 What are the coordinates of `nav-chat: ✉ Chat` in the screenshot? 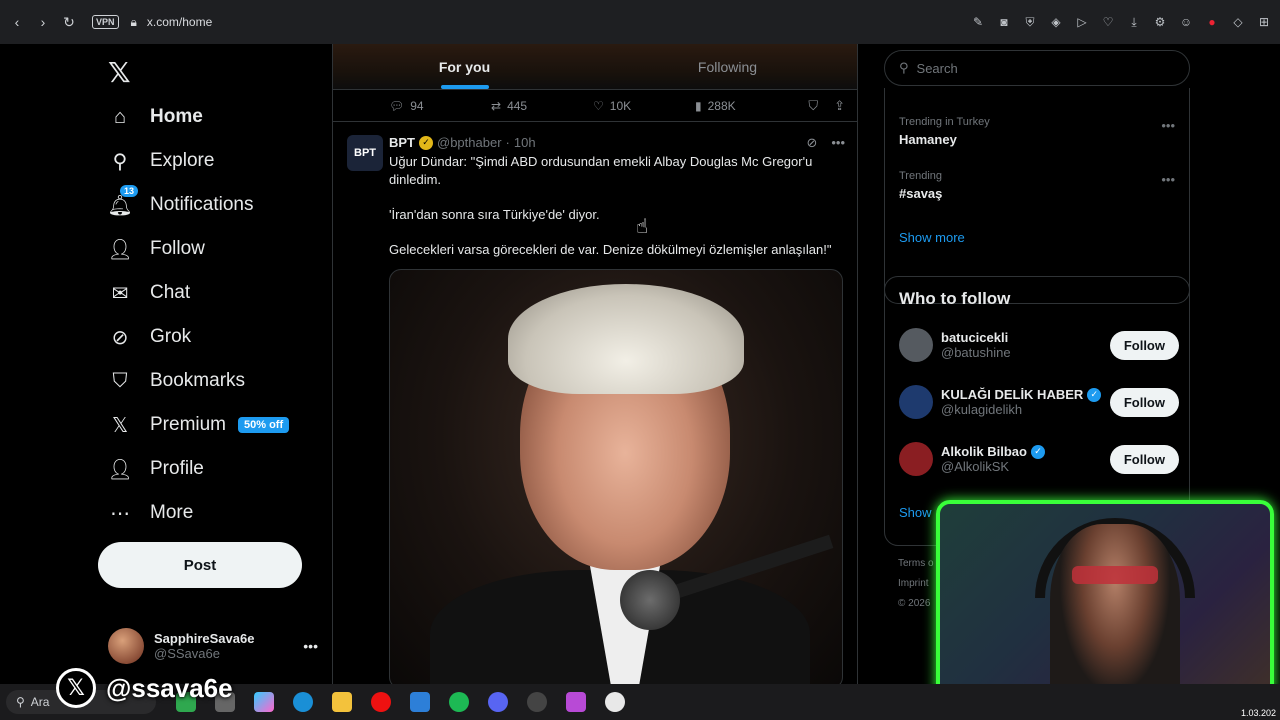 It's located at (149, 293).